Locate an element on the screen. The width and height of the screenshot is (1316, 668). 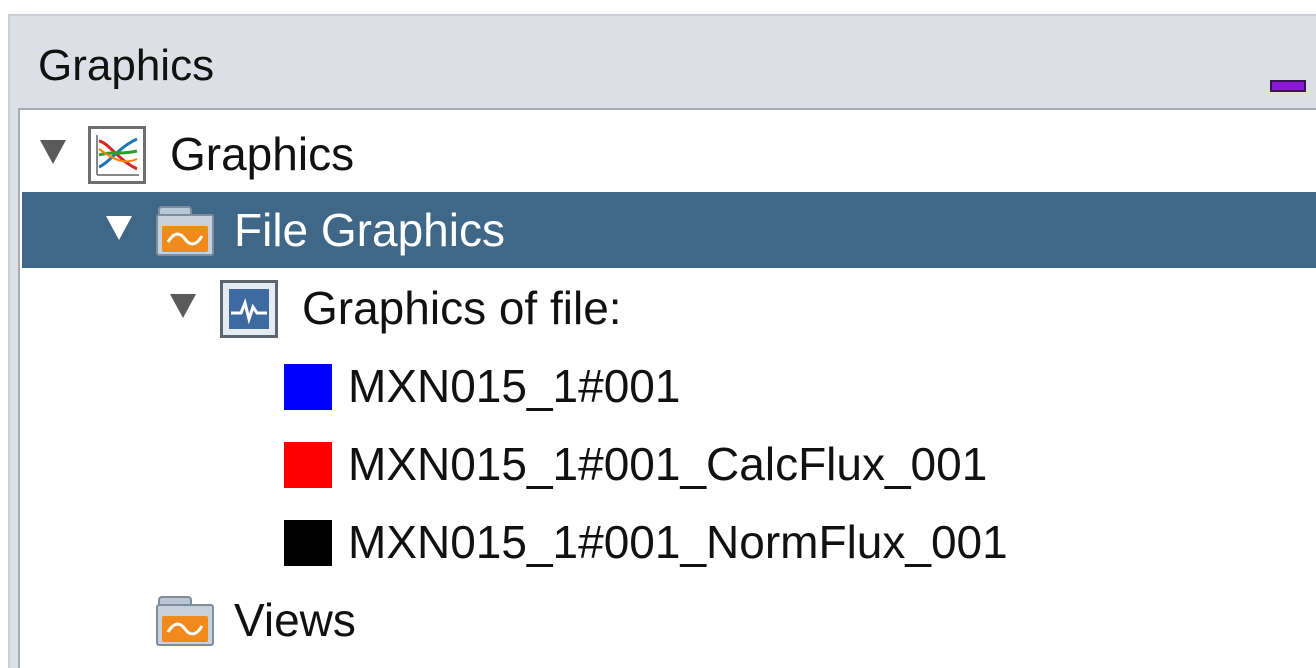
tree-leaf-label: MXN015_1#001_NormFlux_001 is located at coordinates (678, 542).